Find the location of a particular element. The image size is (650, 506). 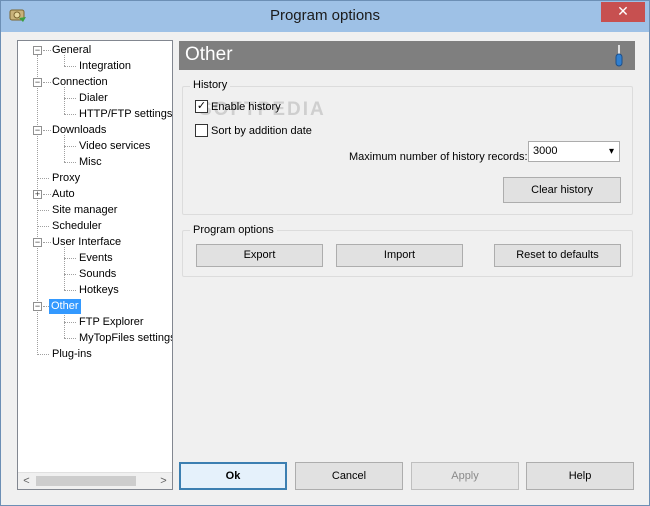

apply-button: Apply is located at coordinates (465, 476).